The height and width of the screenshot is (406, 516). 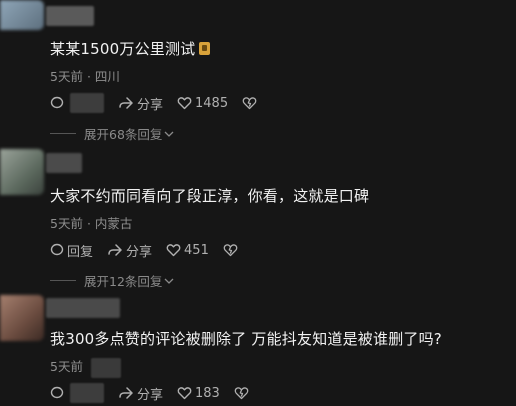 I want to click on comment-actions: 回复 分享 451, so click(x=152, y=250).